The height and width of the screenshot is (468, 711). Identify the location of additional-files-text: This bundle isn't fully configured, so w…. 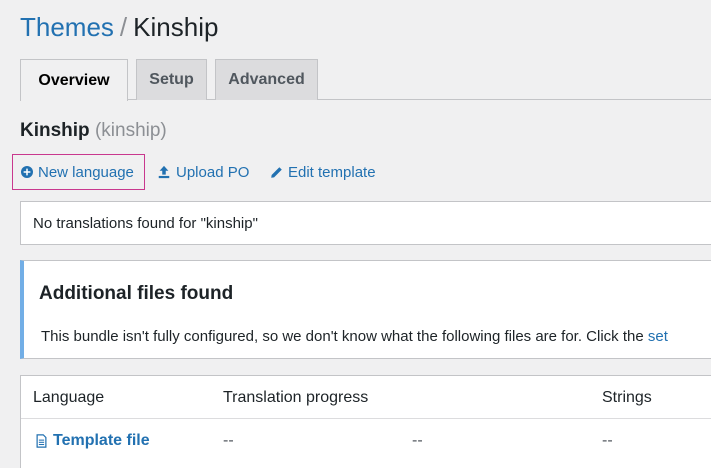
(354, 336).